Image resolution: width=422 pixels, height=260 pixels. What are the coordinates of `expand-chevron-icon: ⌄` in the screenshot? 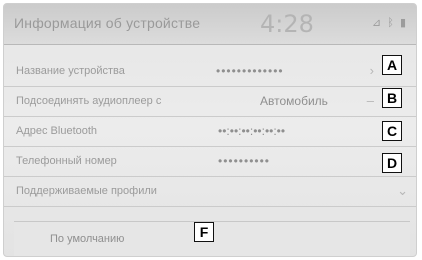 It's located at (402, 190).